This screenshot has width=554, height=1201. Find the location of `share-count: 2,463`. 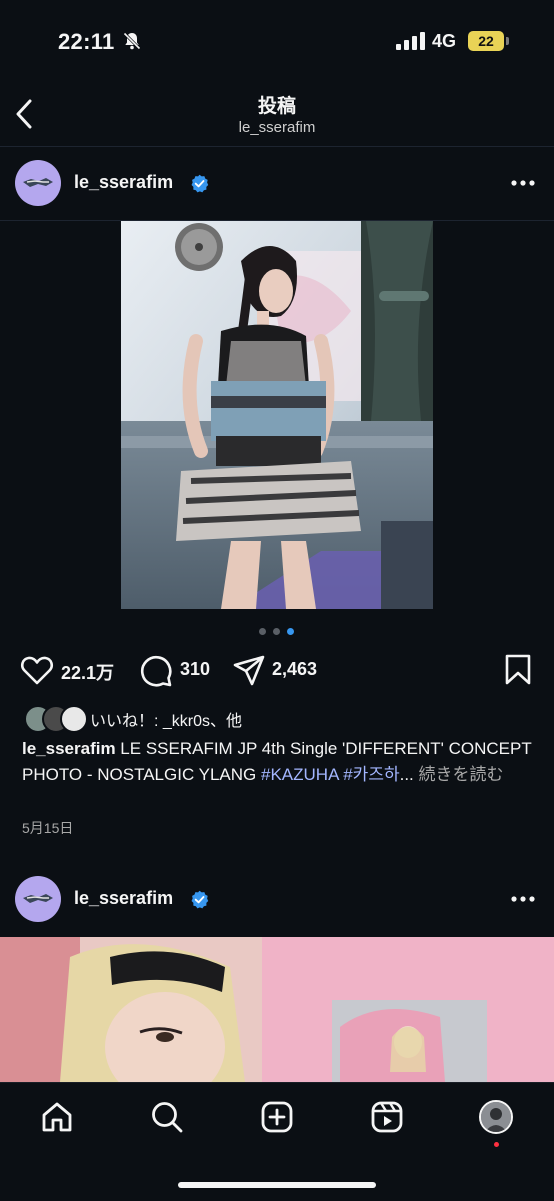

share-count: 2,463 is located at coordinates (294, 669).